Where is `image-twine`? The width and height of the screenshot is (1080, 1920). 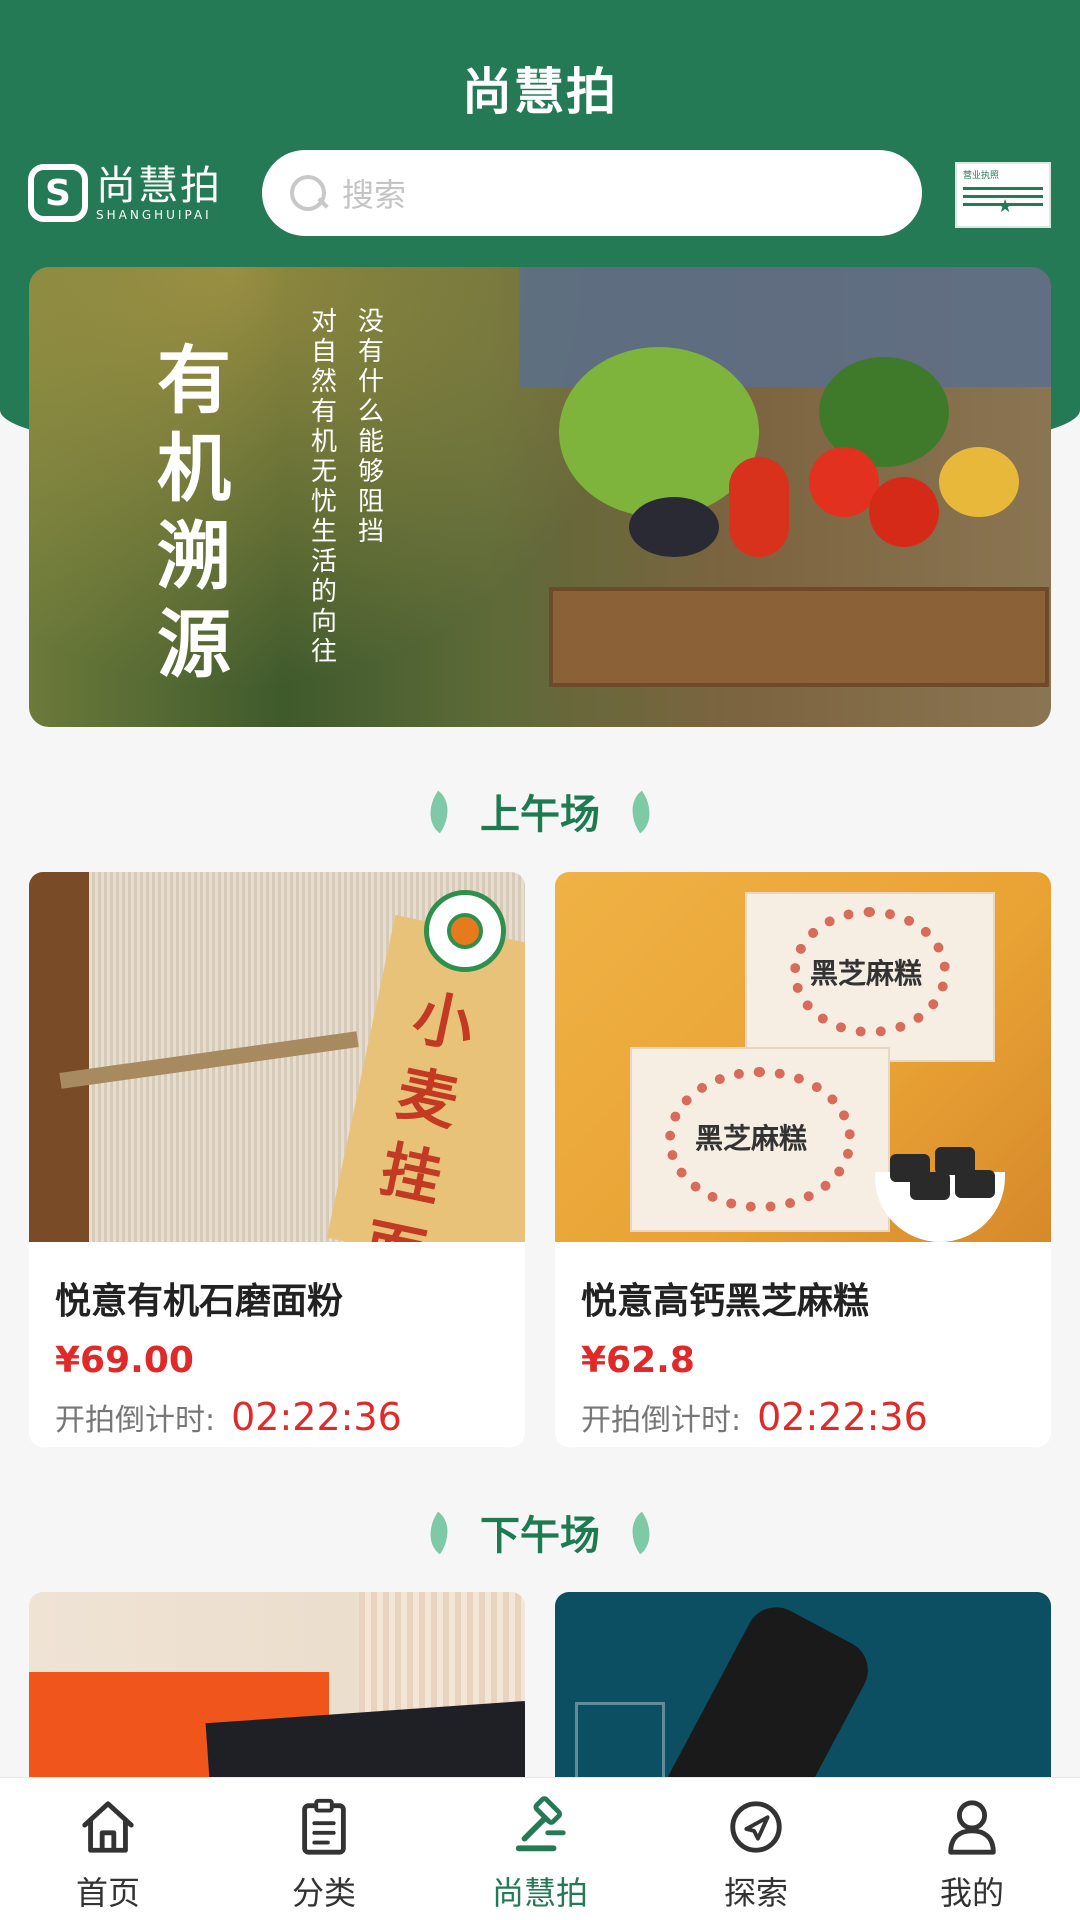 image-twine is located at coordinates (209, 1060).